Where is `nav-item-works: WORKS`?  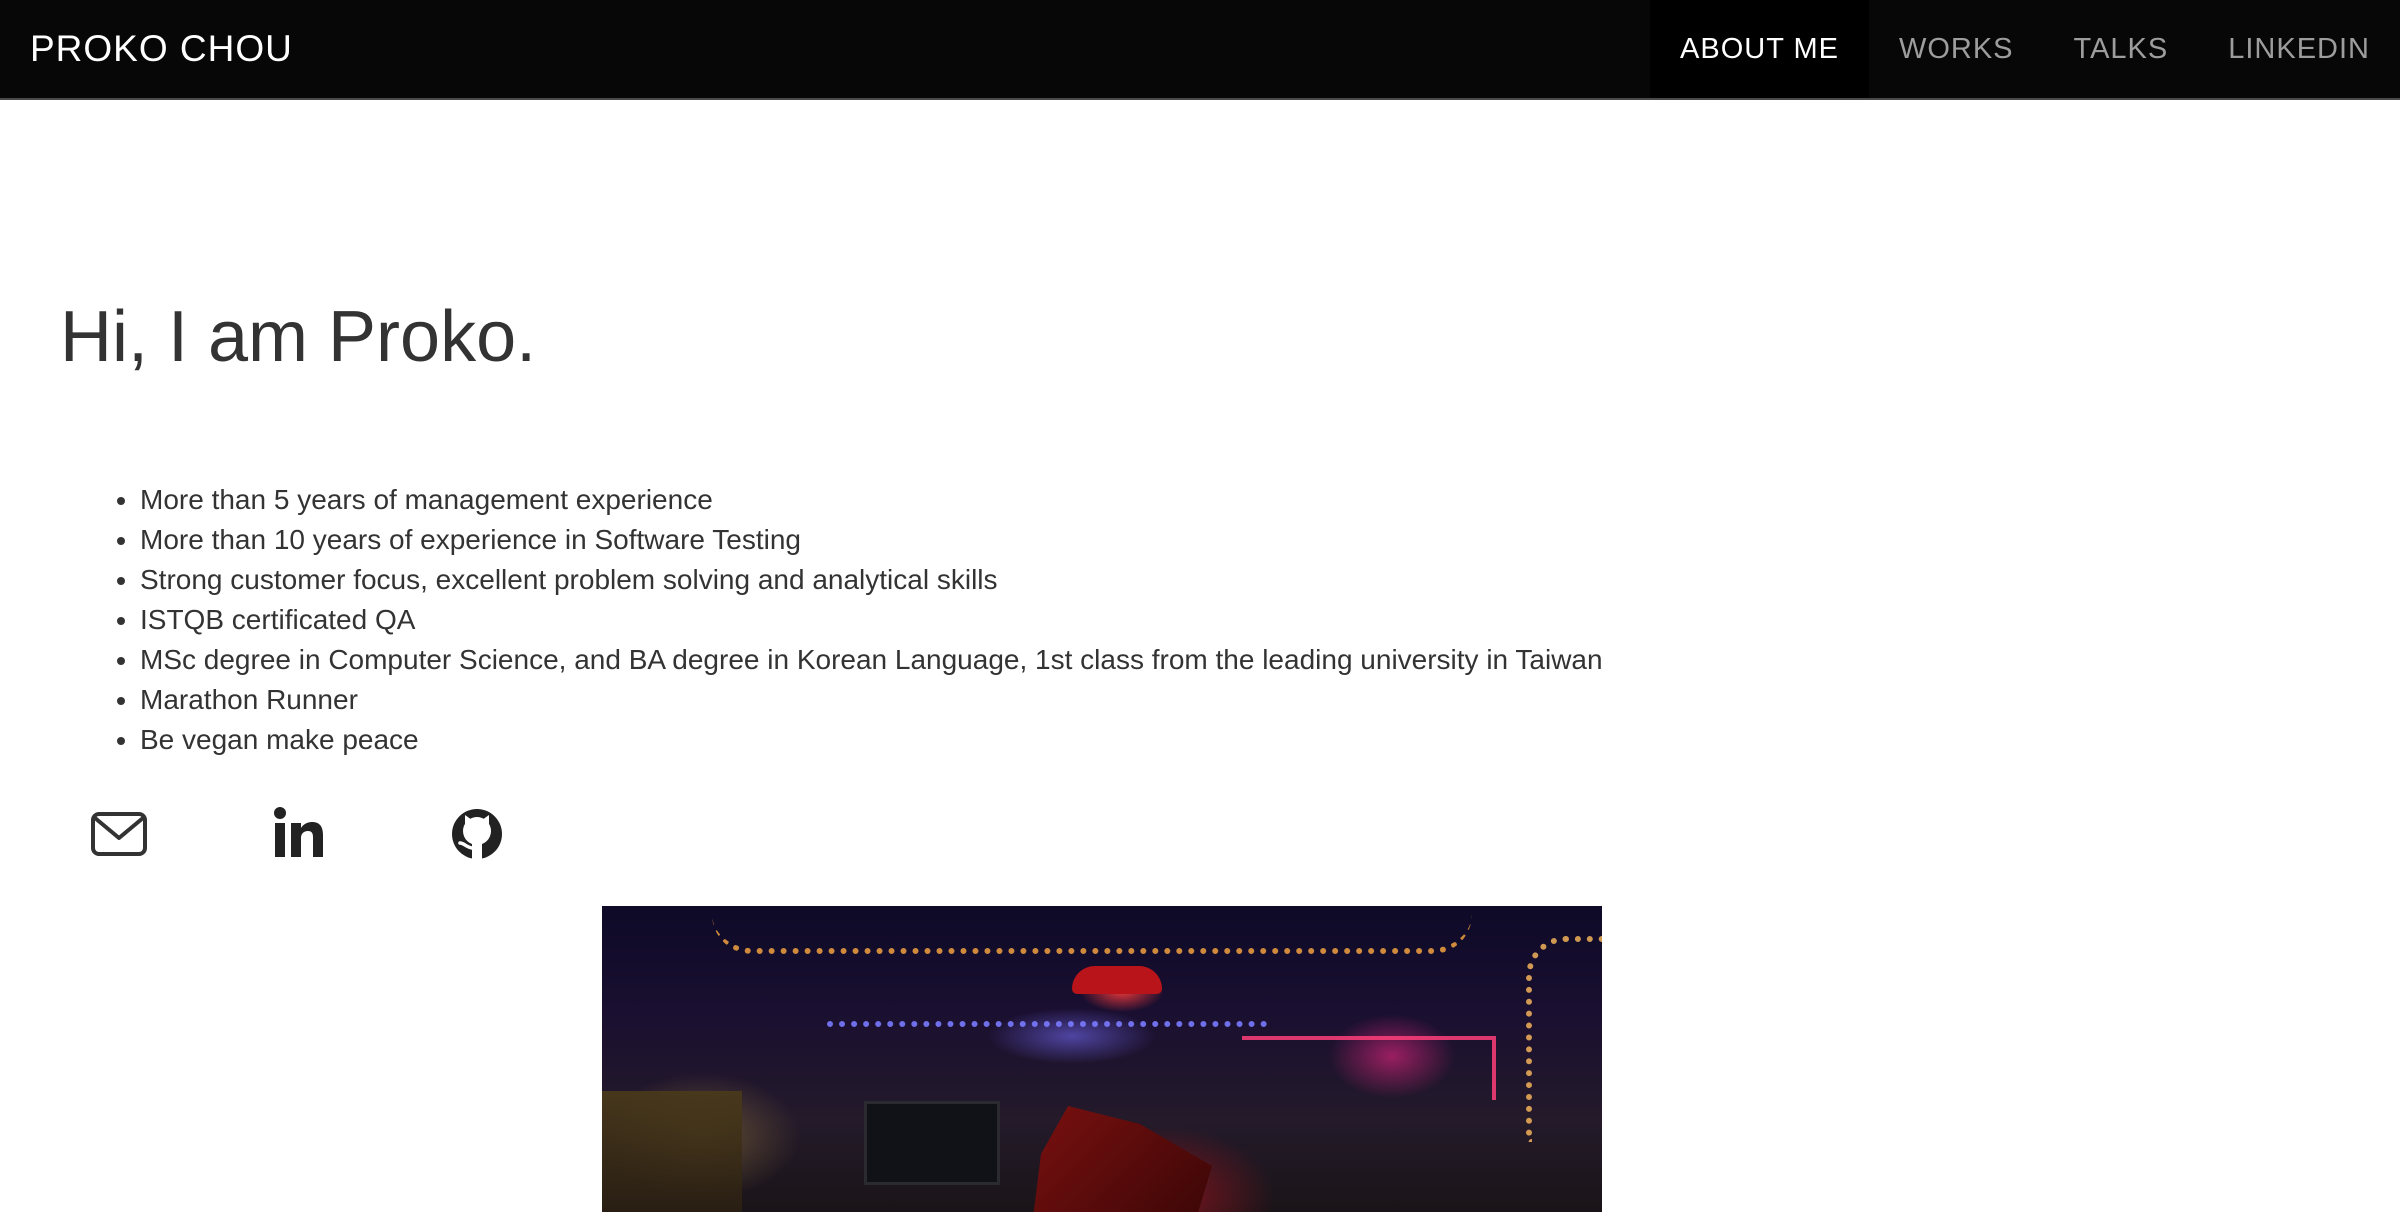 nav-item-works: WORKS is located at coordinates (1956, 49).